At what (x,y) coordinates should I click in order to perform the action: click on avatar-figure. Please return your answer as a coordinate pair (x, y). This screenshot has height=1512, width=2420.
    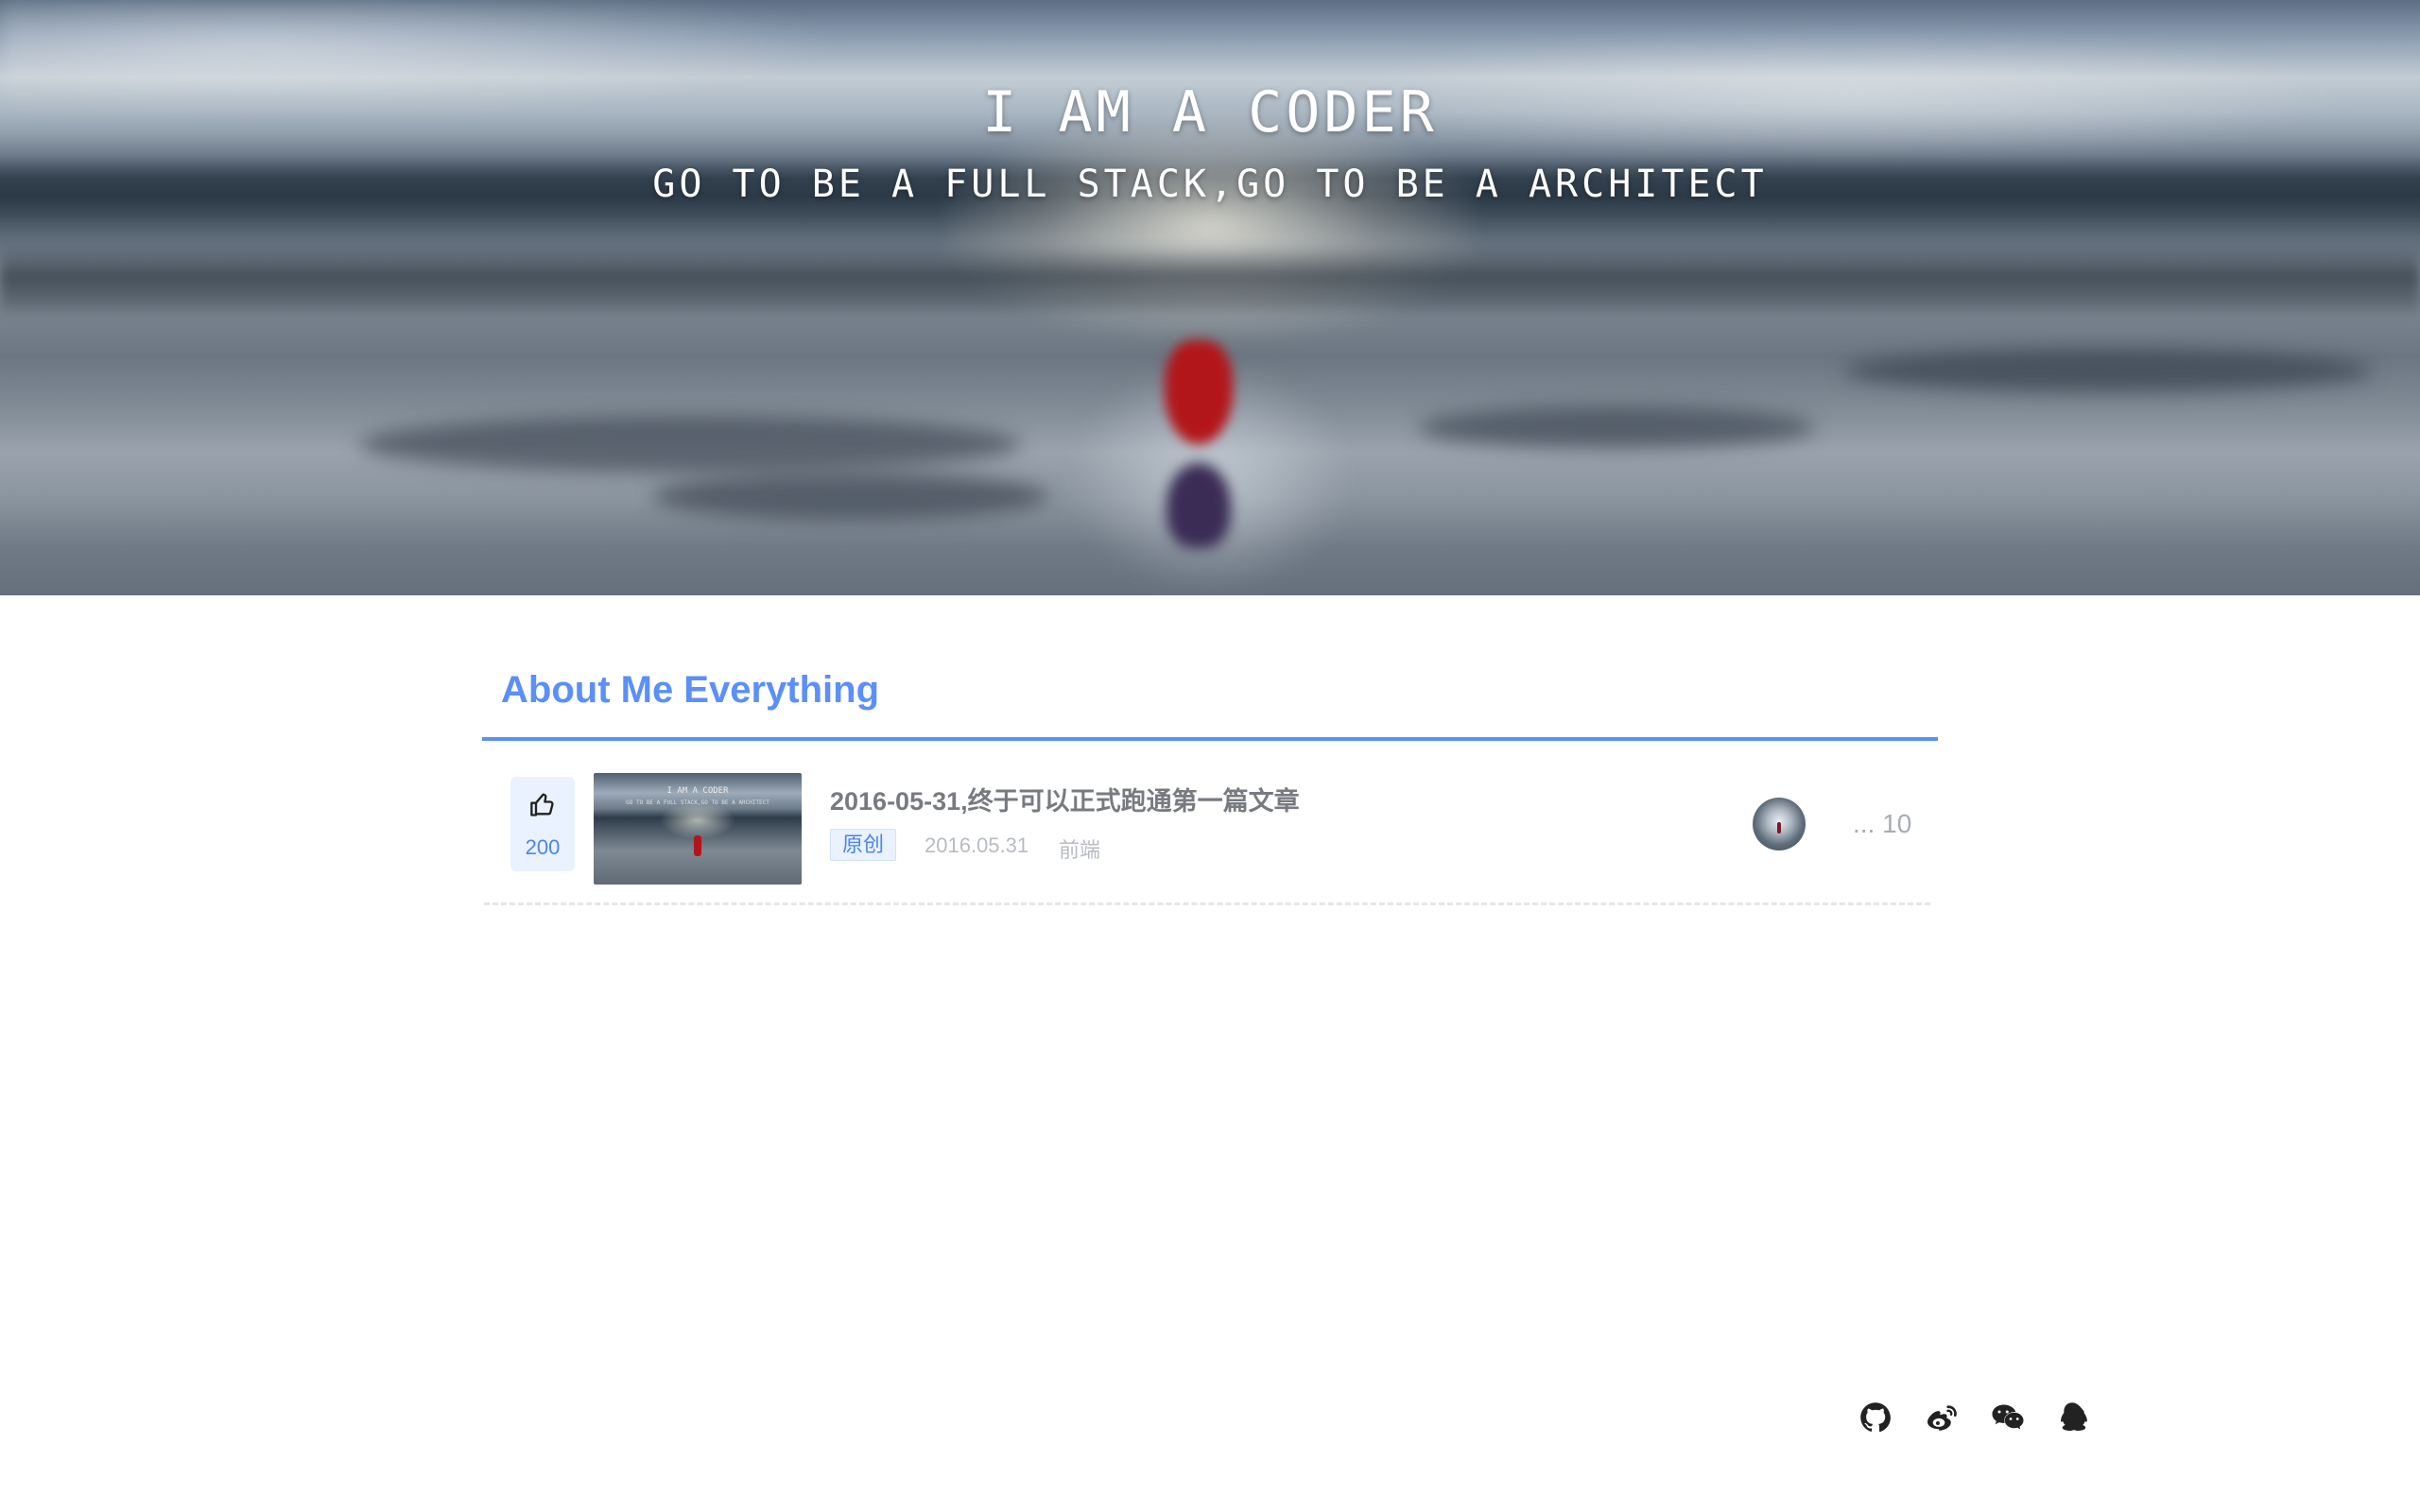
    Looking at the image, I should click on (1779, 827).